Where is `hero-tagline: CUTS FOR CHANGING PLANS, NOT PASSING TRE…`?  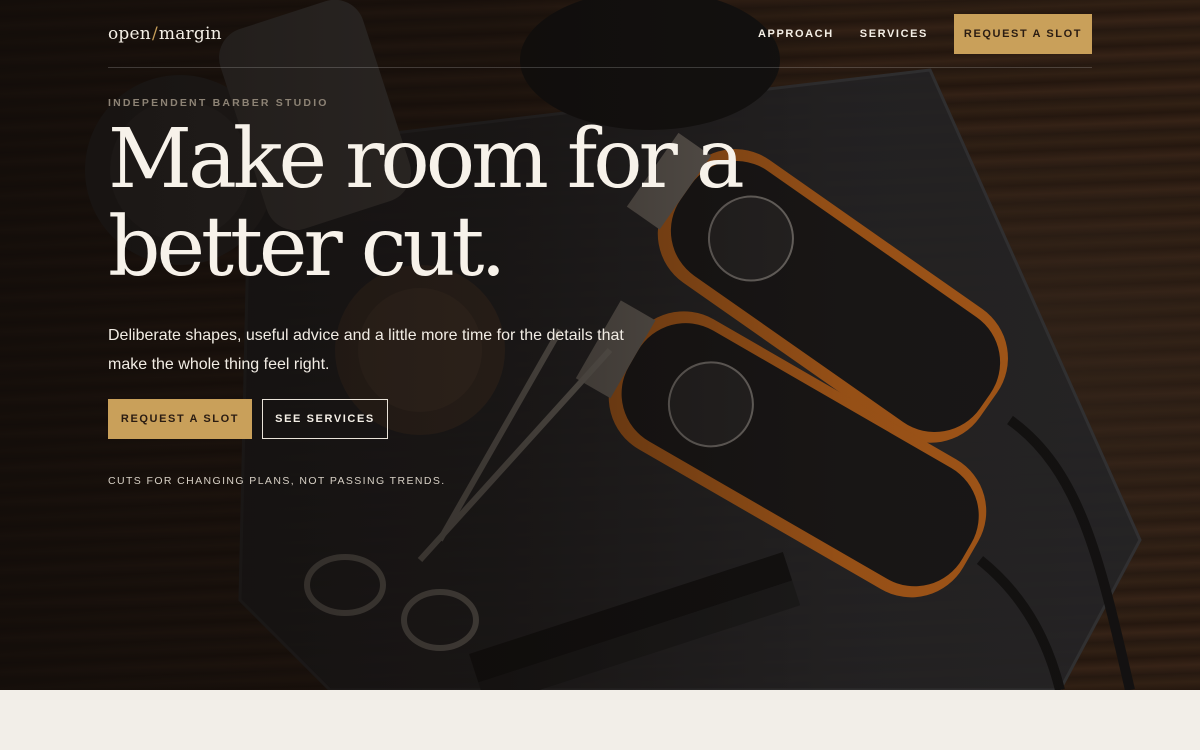
hero-tagline: CUTS FOR CHANGING PLANS, NOT PASSING TRE… is located at coordinates (277, 481).